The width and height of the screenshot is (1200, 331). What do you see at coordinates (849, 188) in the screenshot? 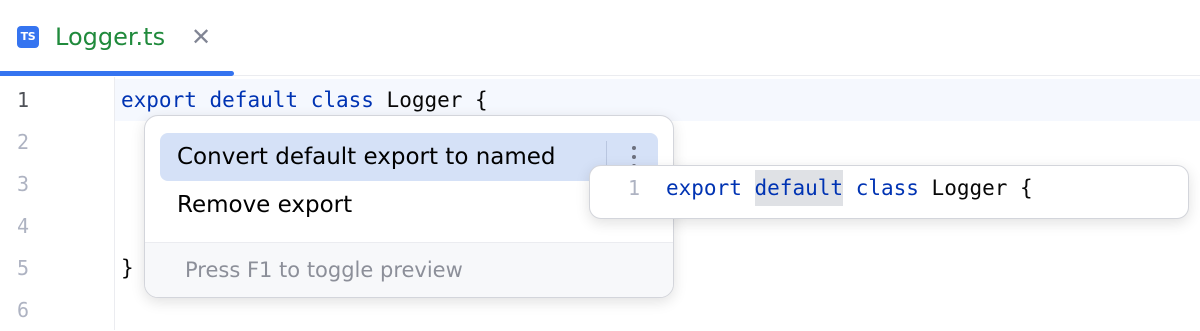
I see `preview-code-line: export default class Logger {` at bounding box center [849, 188].